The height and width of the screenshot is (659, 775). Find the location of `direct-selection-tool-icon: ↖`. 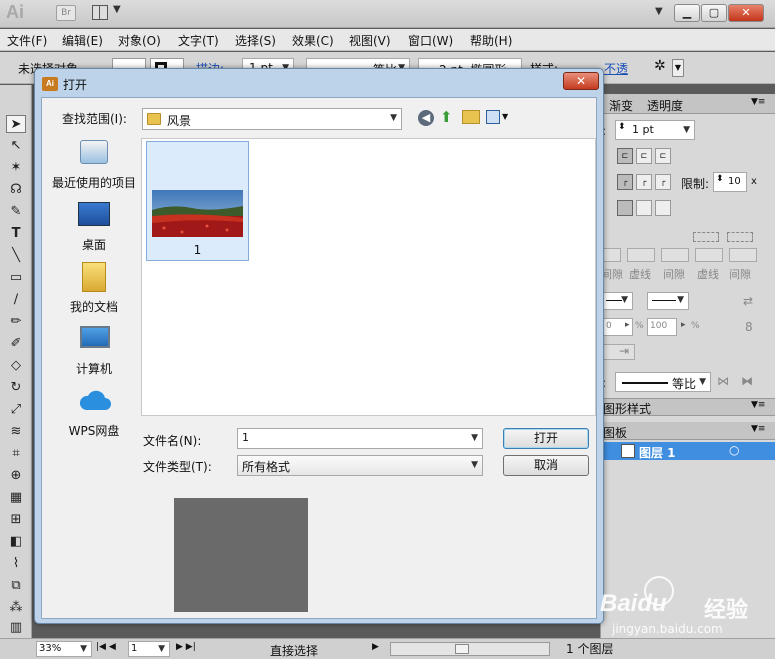

direct-selection-tool-icon: ↖ is located at coordinates (16, 146).